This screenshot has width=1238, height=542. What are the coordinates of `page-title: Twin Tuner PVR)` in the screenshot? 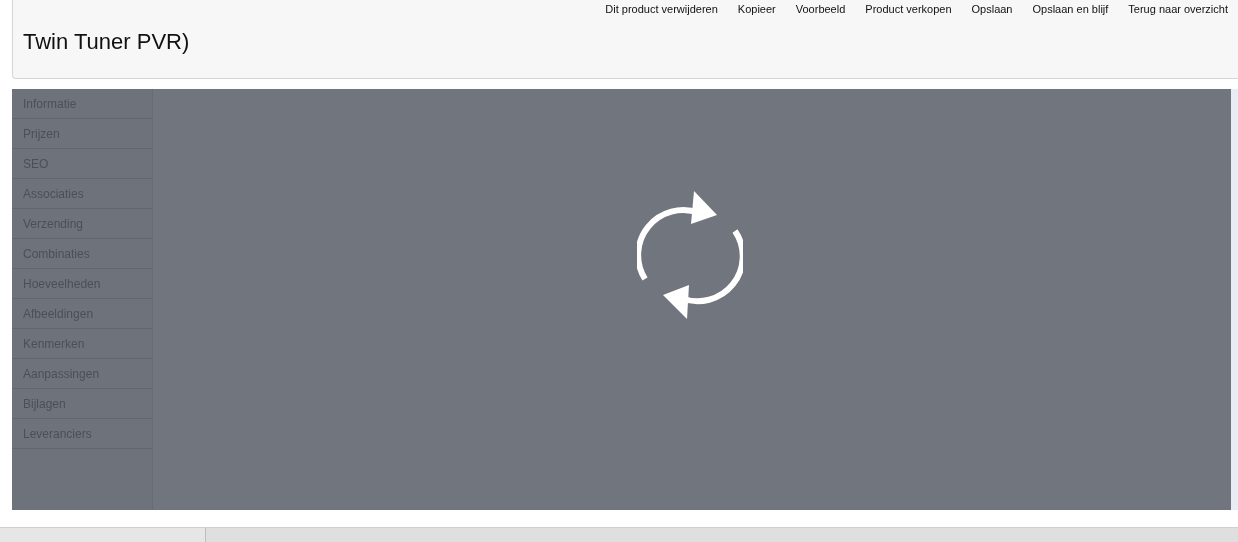 It's located at (106, 42).